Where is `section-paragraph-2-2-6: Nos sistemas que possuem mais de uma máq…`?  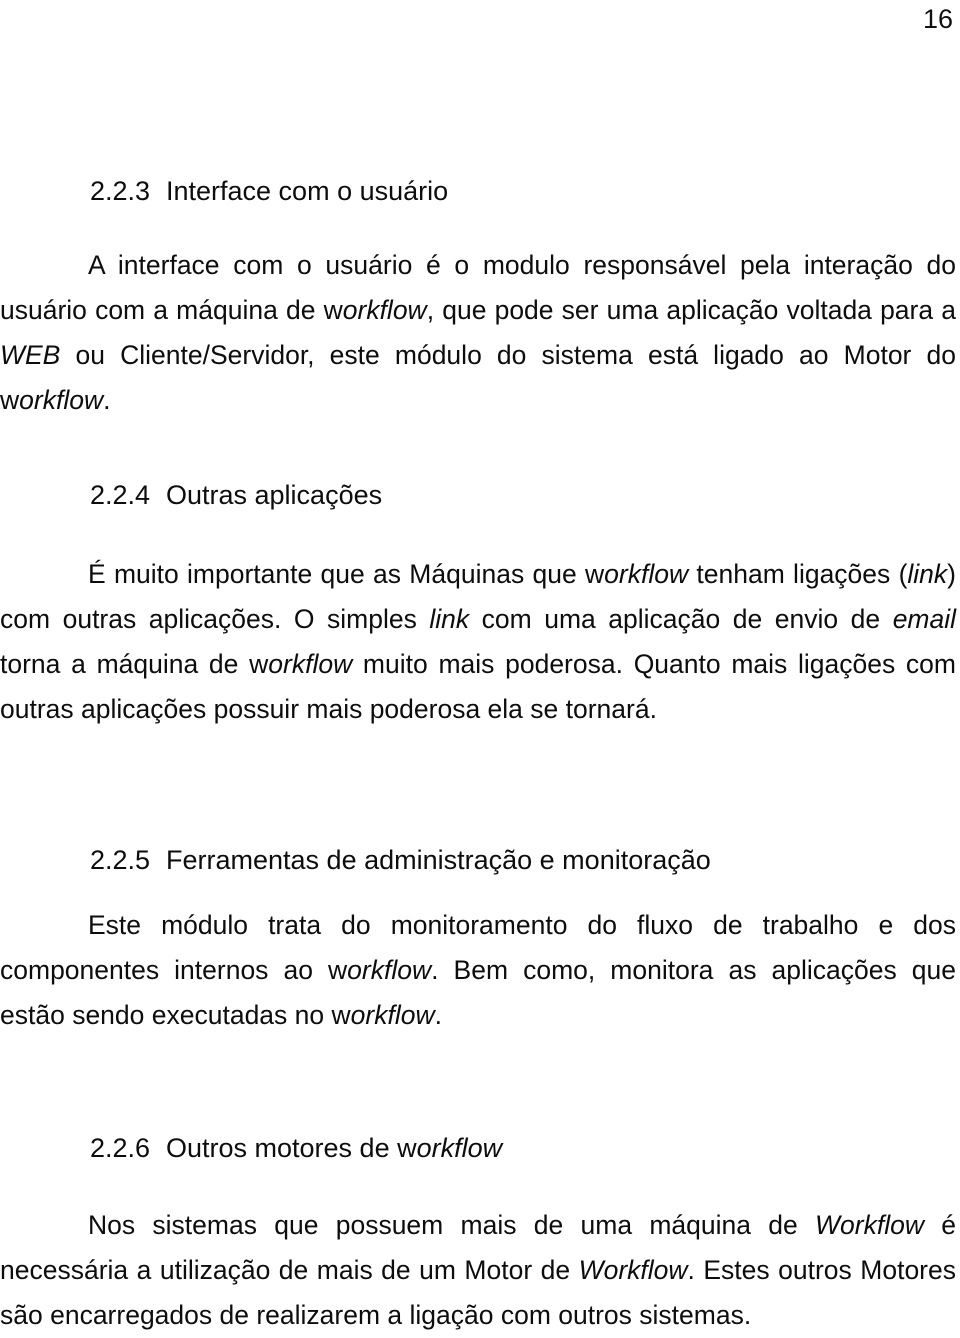
section-paragraph-2-2-6: Nos sistemas que possuem mais de uma máq… is located at coordinates (478, 1270).